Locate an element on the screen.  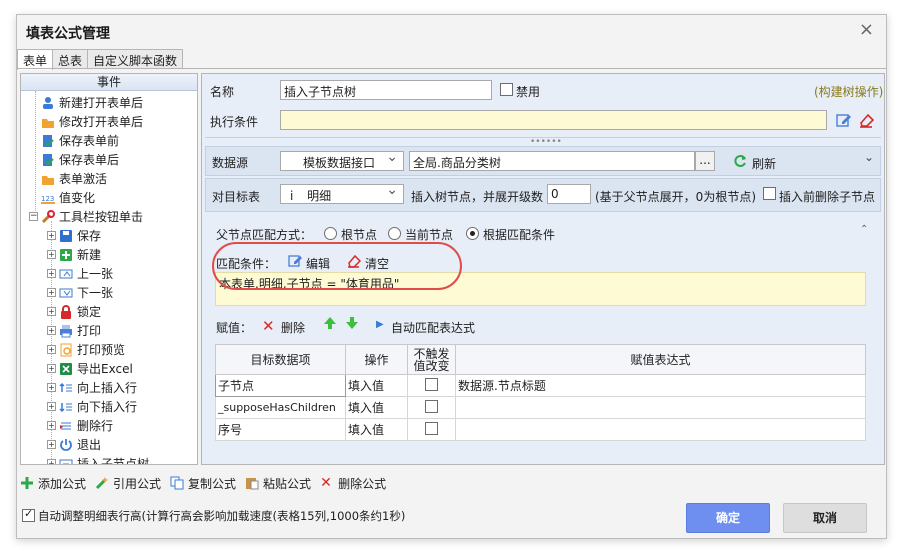
tree-item-next: + 下一张 is located at coordinates (80, 292).